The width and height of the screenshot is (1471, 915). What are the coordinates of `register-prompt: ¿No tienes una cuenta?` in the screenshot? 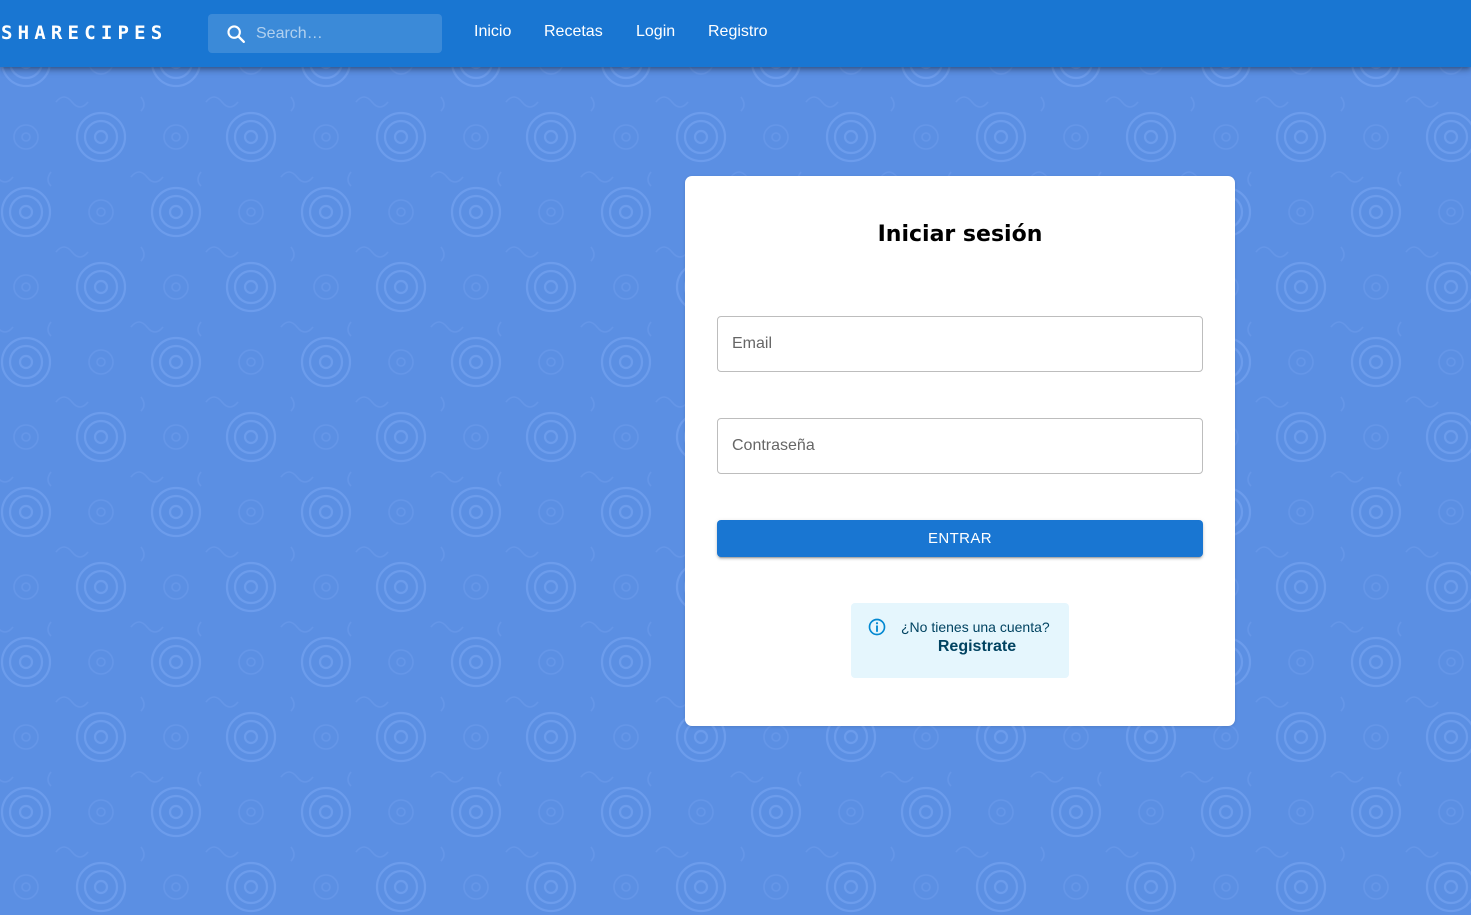 It's located at (975, 627).